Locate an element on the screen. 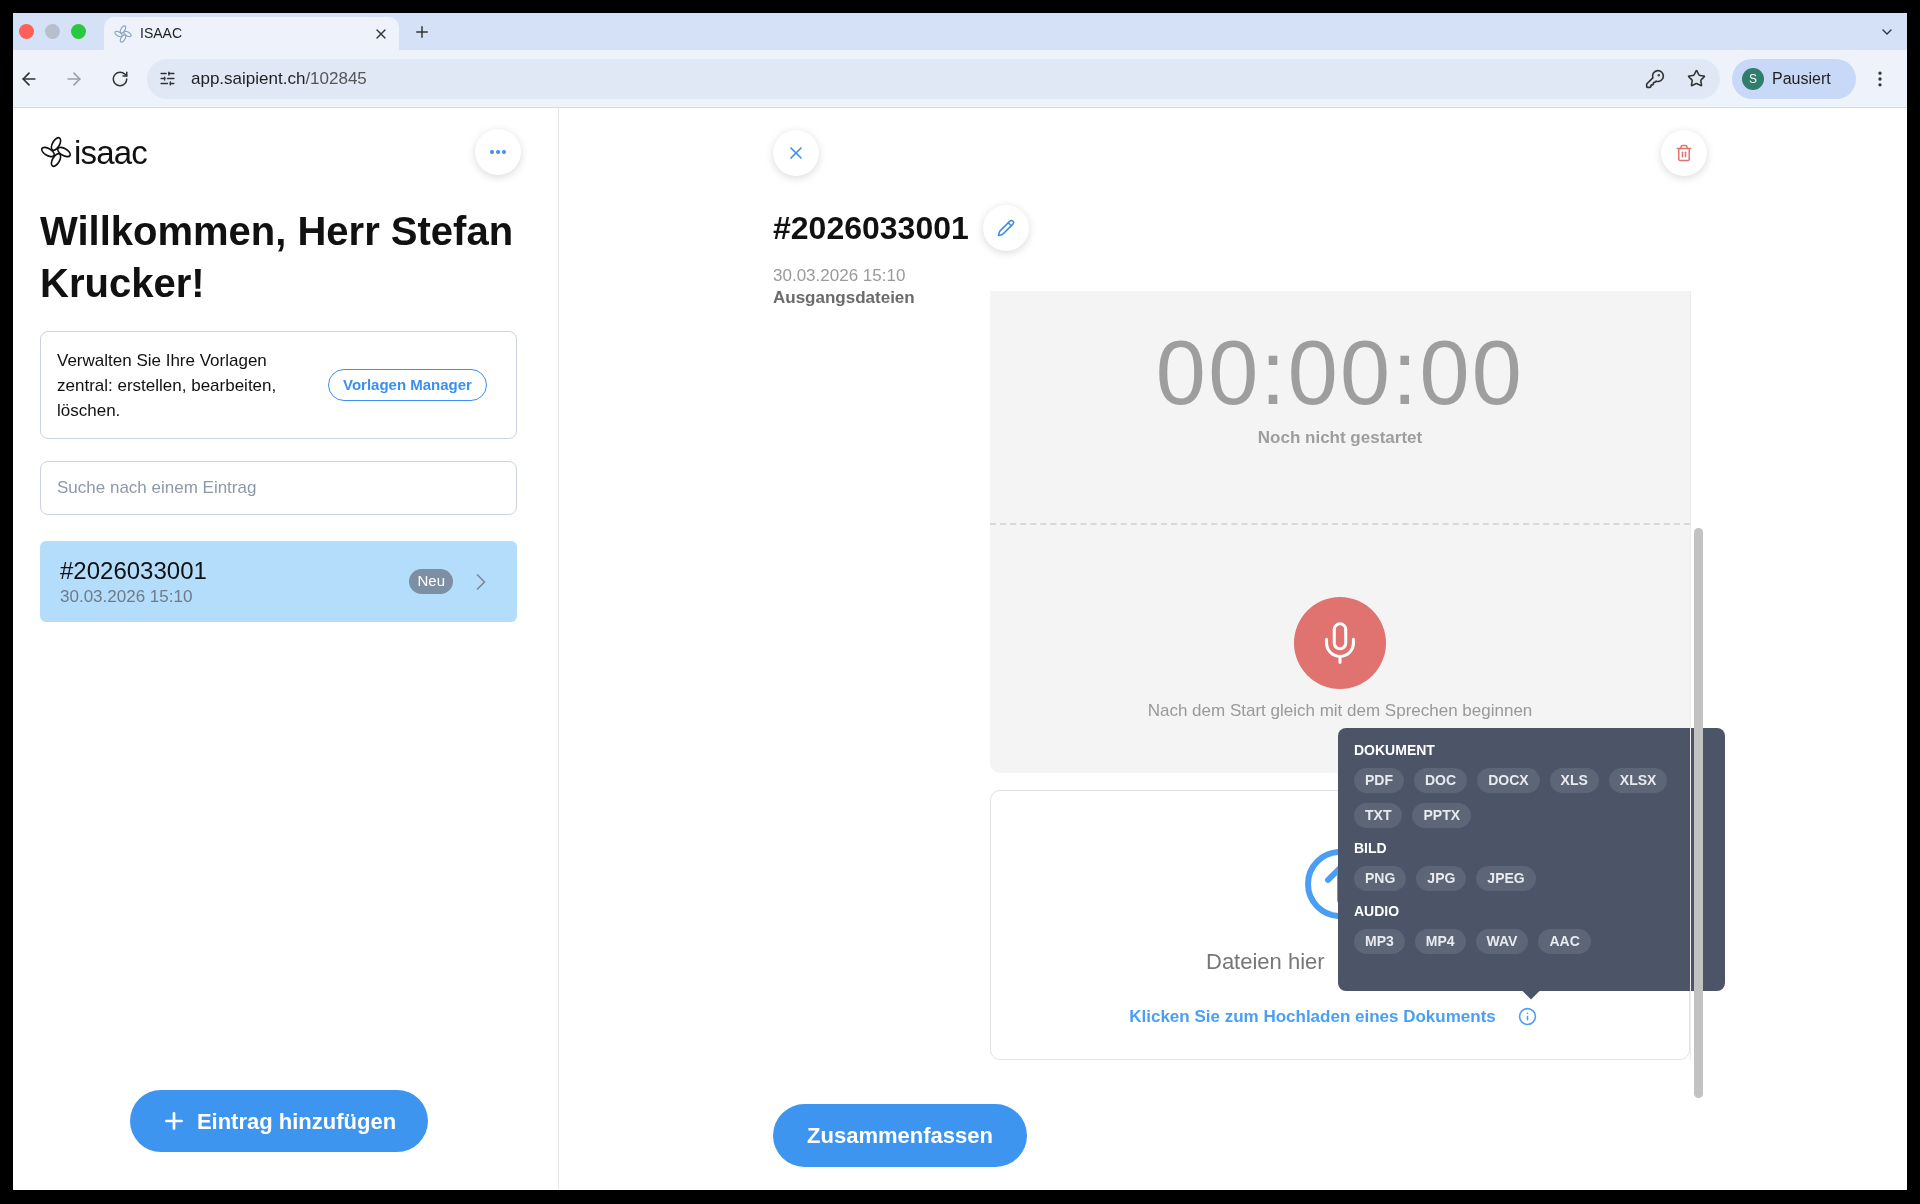  file-format-chip: PPTX is located at coordinates (1442, 815).